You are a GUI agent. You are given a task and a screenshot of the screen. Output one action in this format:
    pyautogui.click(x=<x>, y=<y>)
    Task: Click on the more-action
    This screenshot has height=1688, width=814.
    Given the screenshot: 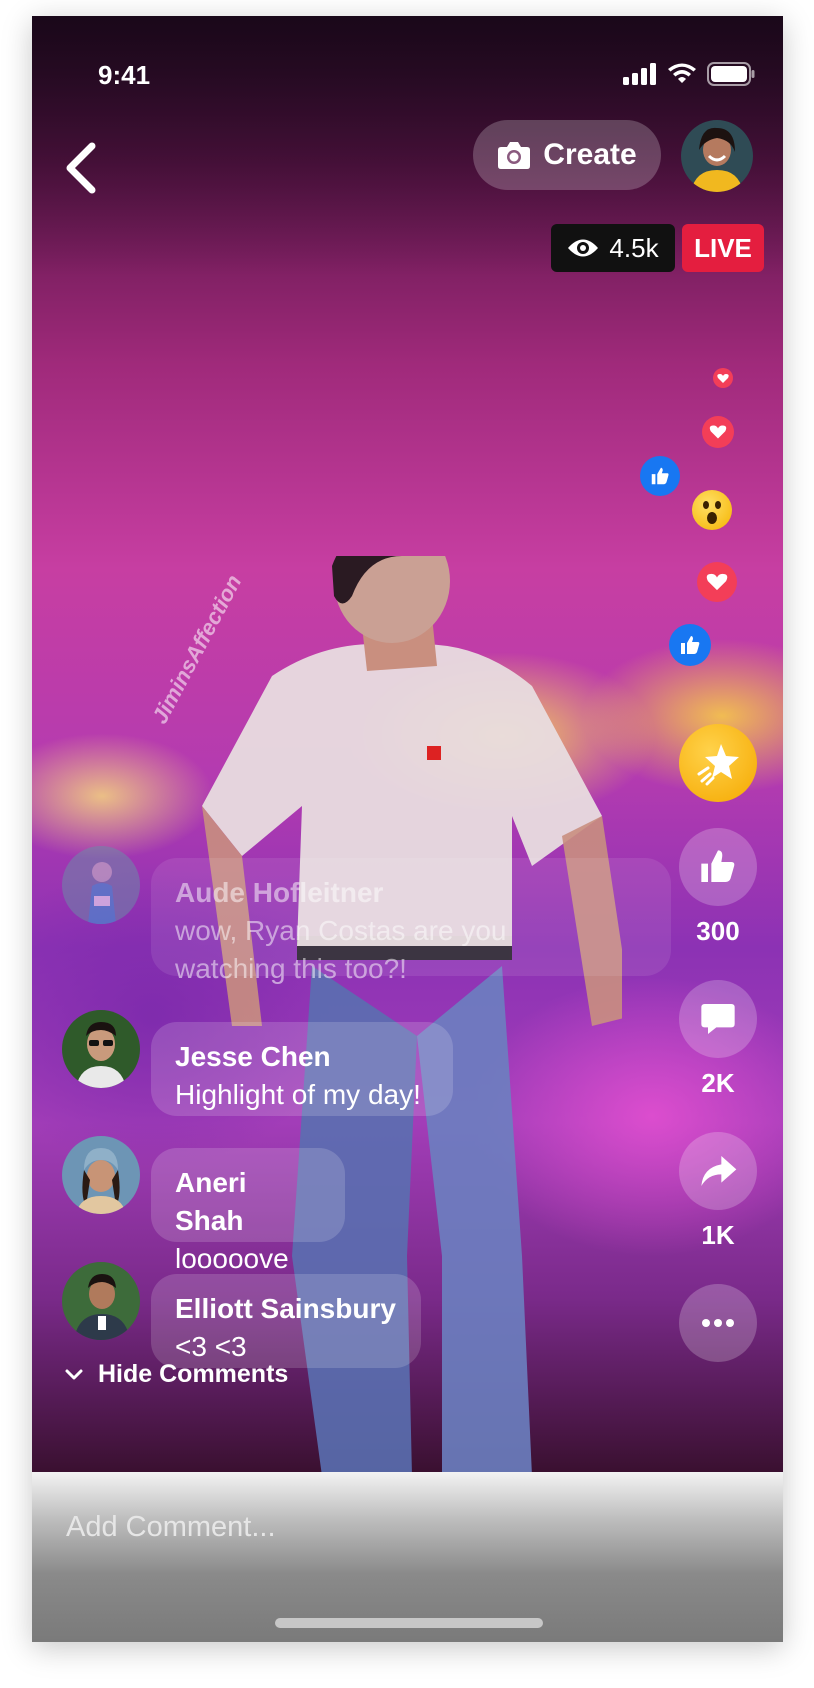 What is the action you would take?
    pyautogui.click(x=718, y=1323)
    